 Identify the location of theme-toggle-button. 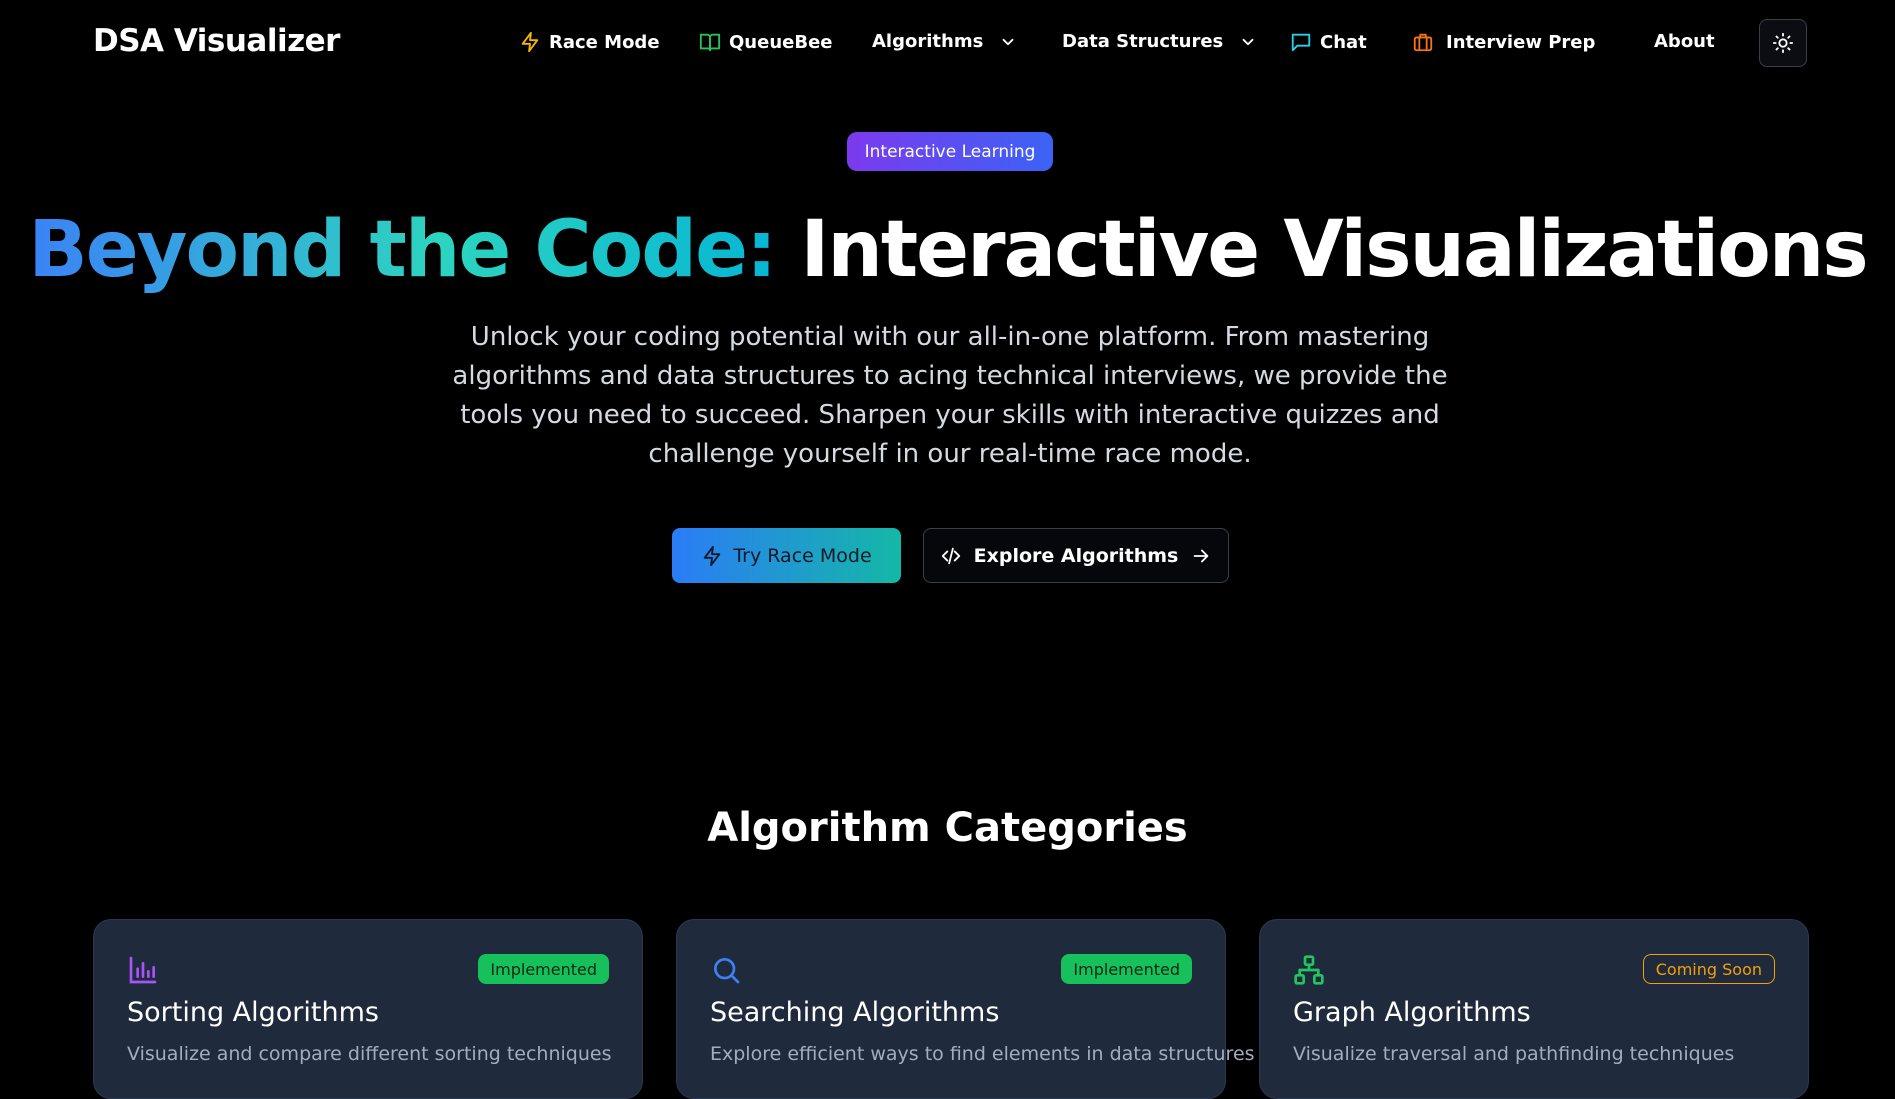
(1783, 43).